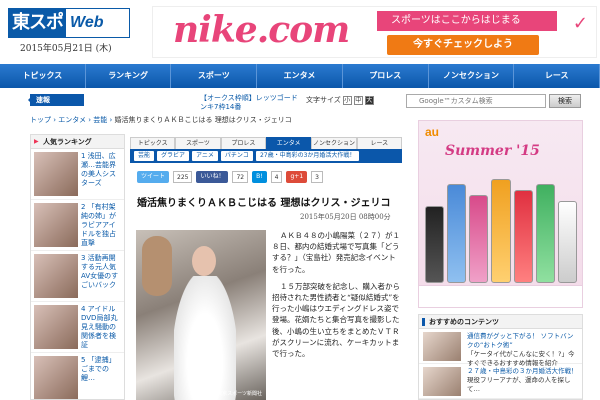 The width and height of the screenshot is (600, 400). I want to click on like-button: いいね！, so click(212, 177).